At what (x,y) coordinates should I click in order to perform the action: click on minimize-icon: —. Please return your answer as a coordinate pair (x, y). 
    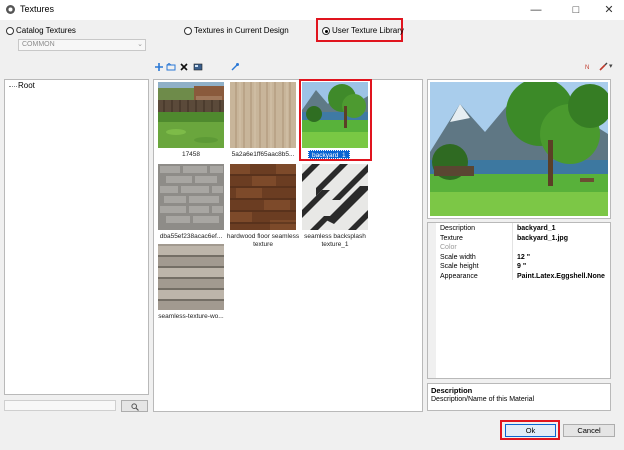
    Looking at the image, I should click on (536, 10).